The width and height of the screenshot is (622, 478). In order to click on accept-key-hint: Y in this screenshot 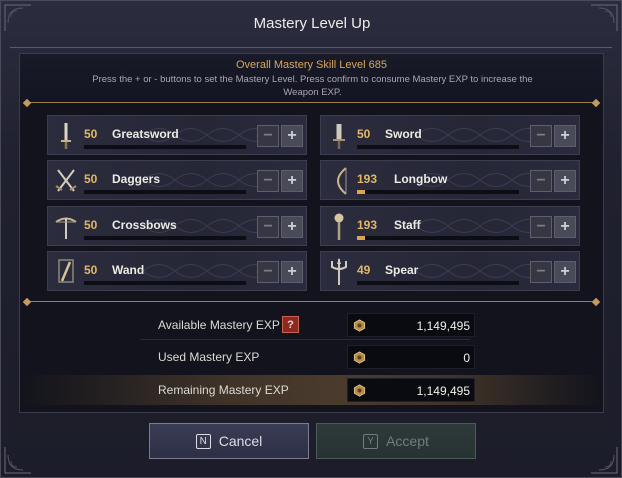, I will do `click(371, 441)`.